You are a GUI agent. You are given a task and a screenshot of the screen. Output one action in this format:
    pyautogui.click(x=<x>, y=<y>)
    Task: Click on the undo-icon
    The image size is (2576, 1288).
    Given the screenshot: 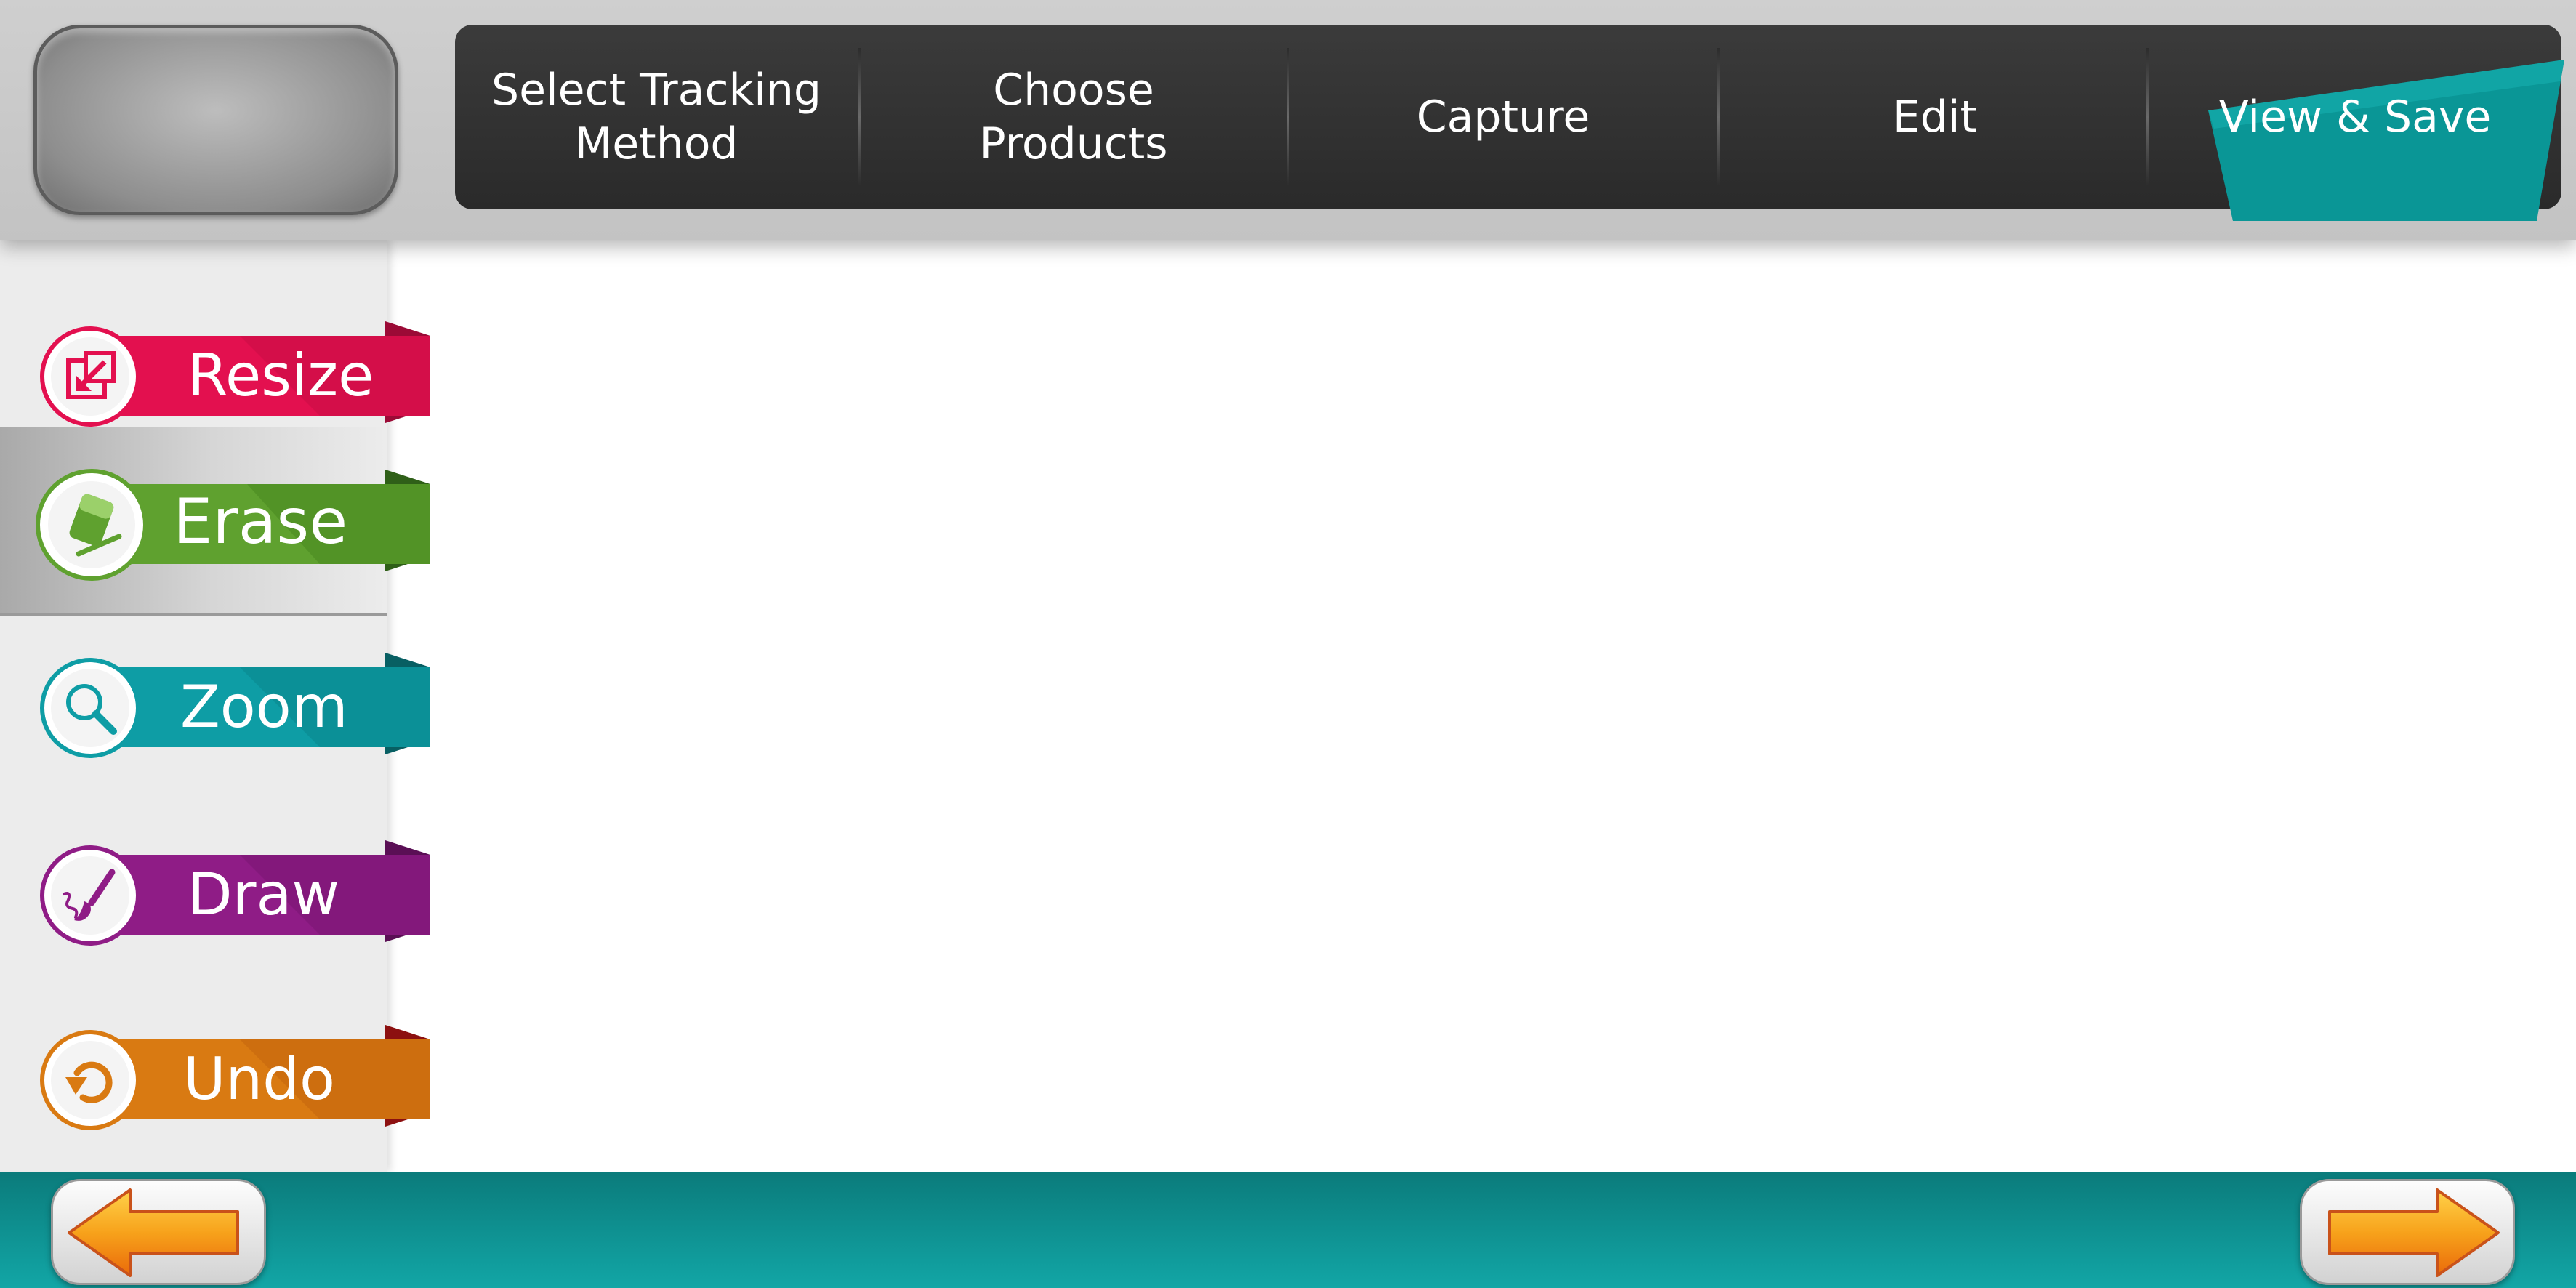 What is the action you would take?
    pyautogui.click(x=89, y=1082)
    